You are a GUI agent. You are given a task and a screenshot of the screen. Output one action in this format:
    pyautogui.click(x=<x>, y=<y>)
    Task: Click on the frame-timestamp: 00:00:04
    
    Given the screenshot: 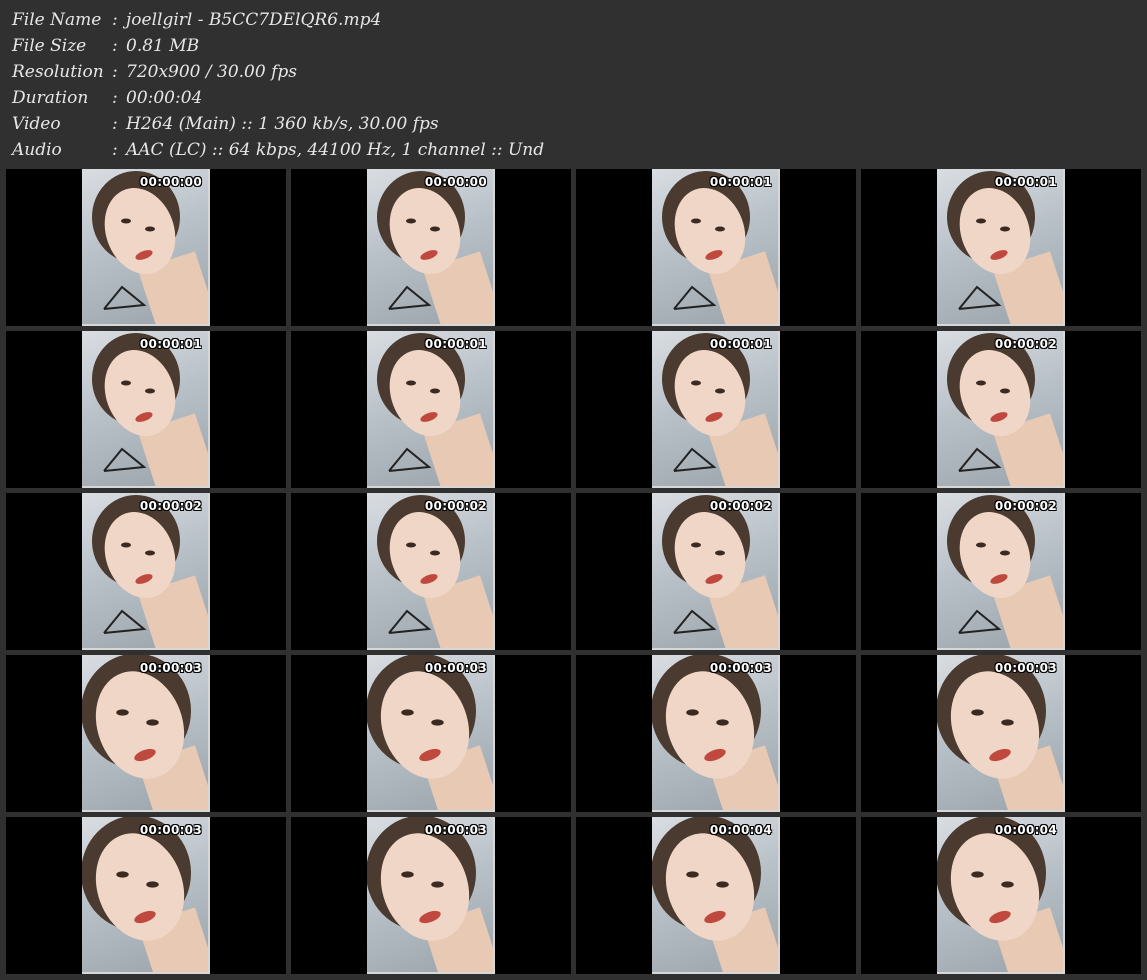 What is the action you would take?
    pyautogui.click(x=1025, y=830)
    